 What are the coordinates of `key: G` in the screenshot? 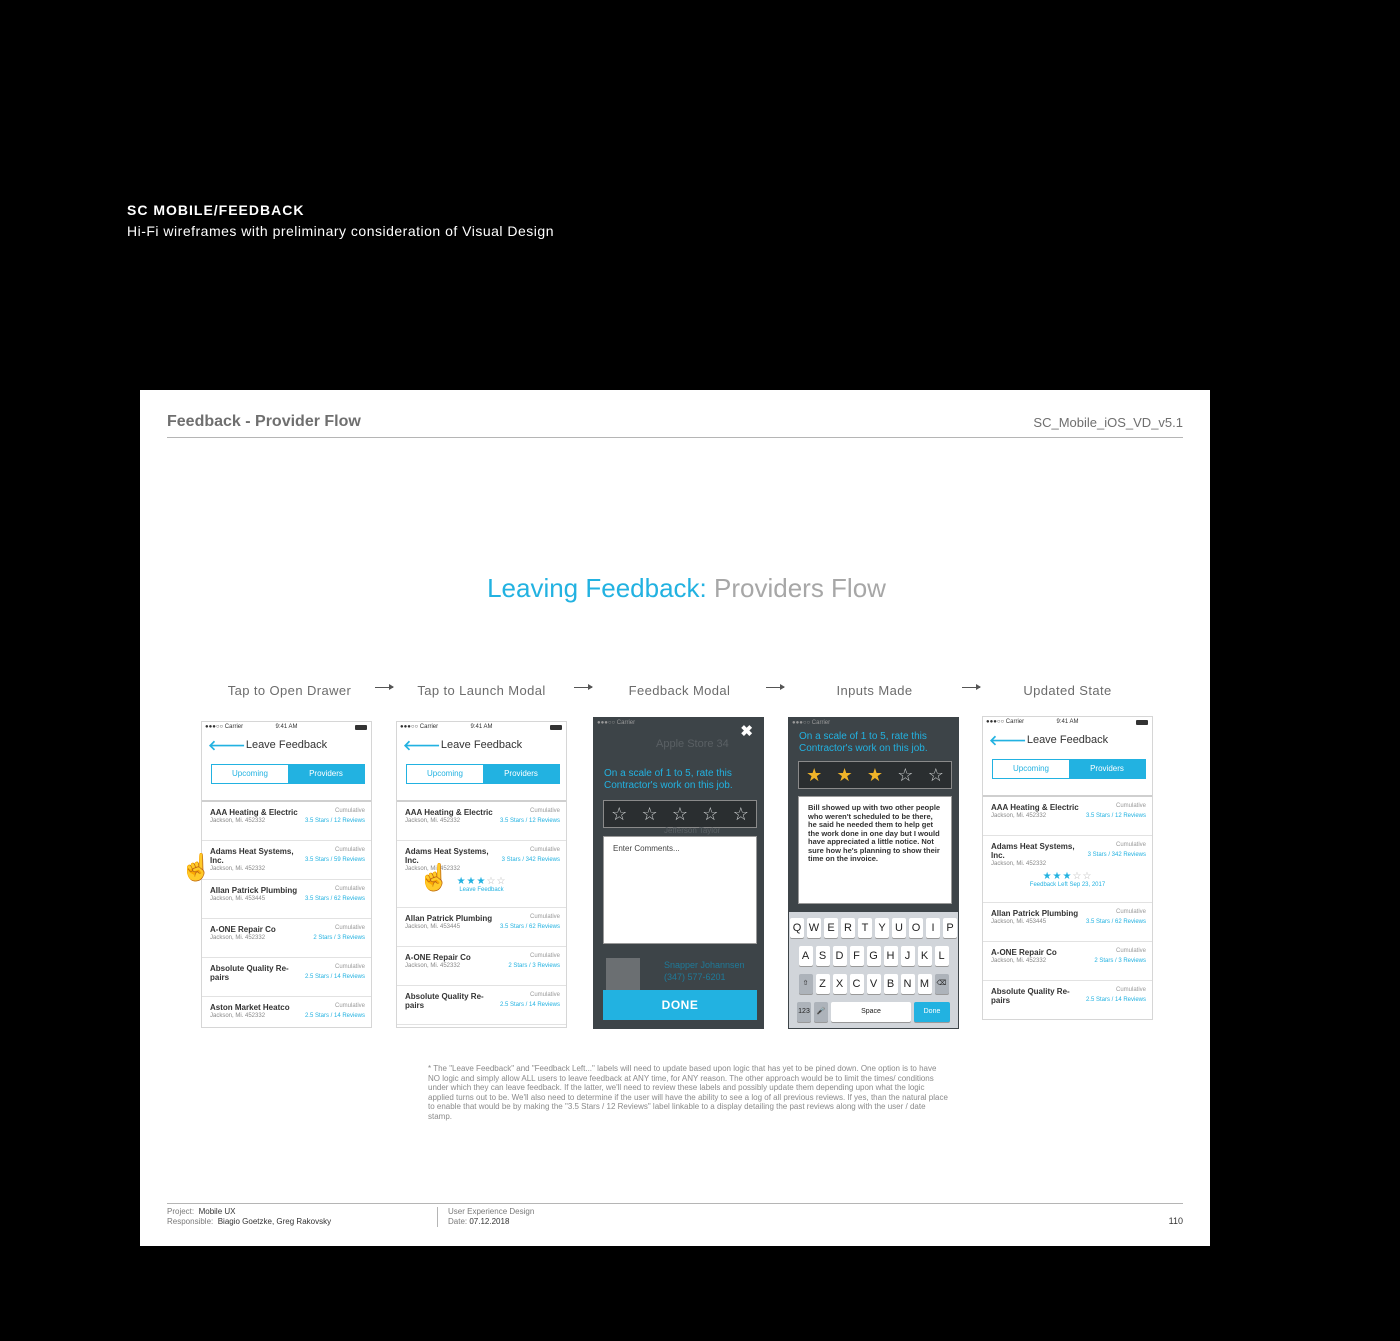 It's located at (873, 956).